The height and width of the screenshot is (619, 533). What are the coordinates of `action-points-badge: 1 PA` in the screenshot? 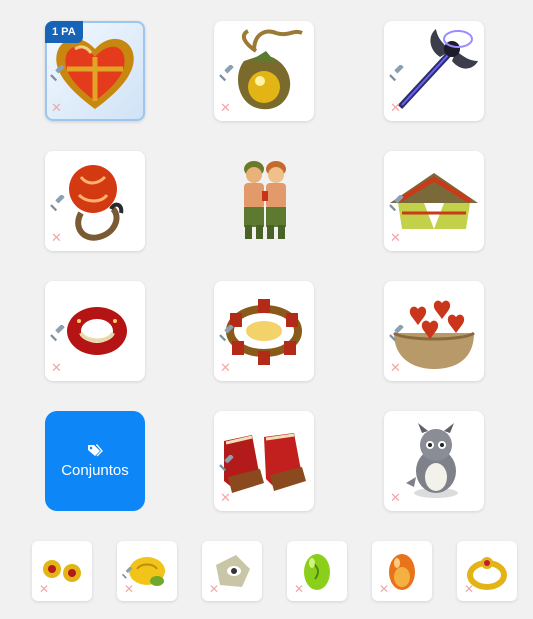 It's located at (64, 32).